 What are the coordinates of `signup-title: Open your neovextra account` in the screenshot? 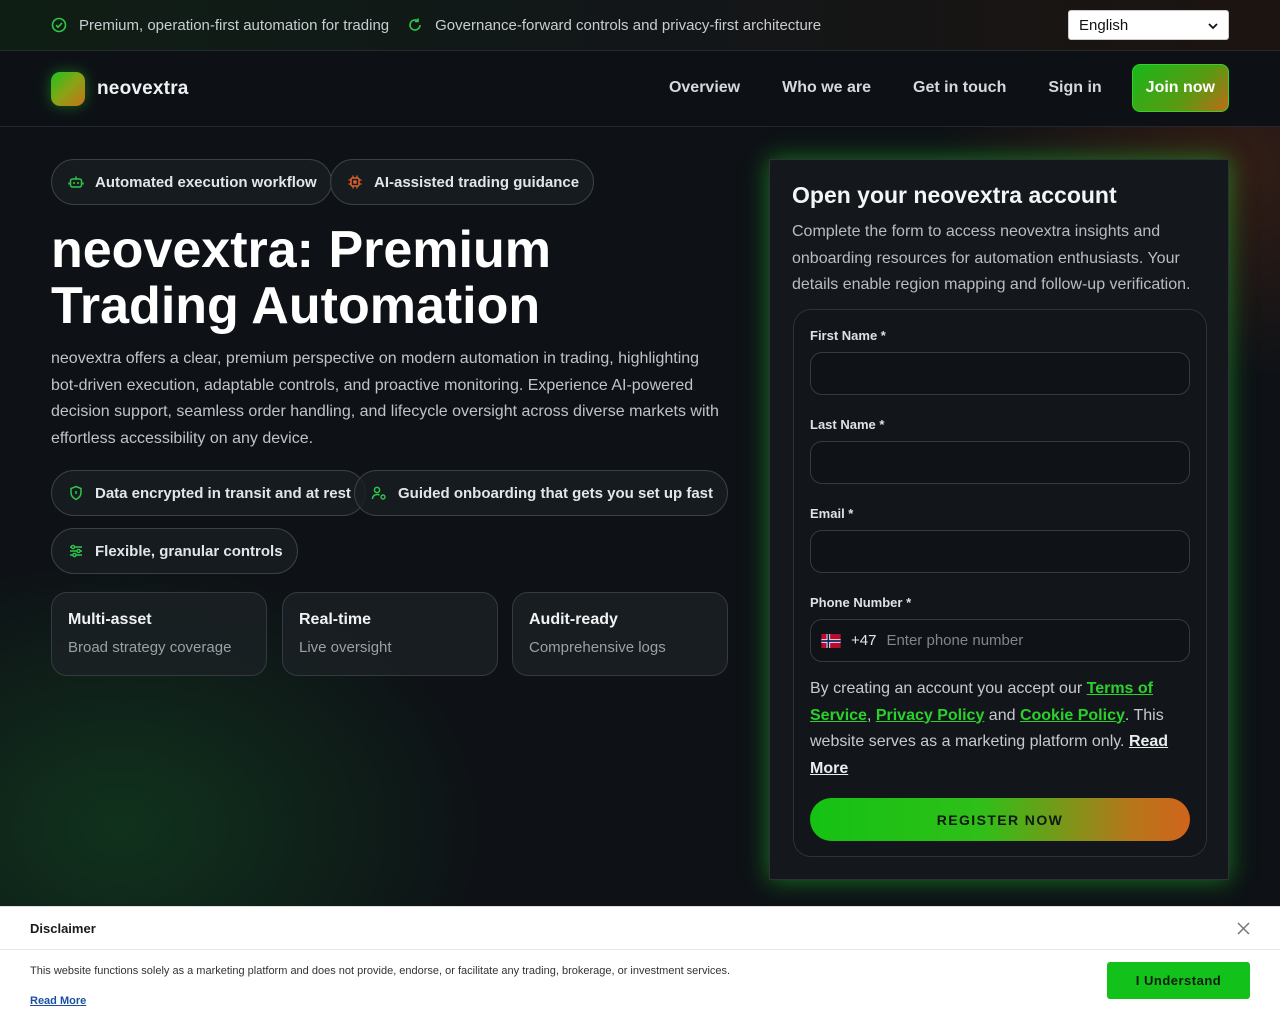 It's located at (954, 195).